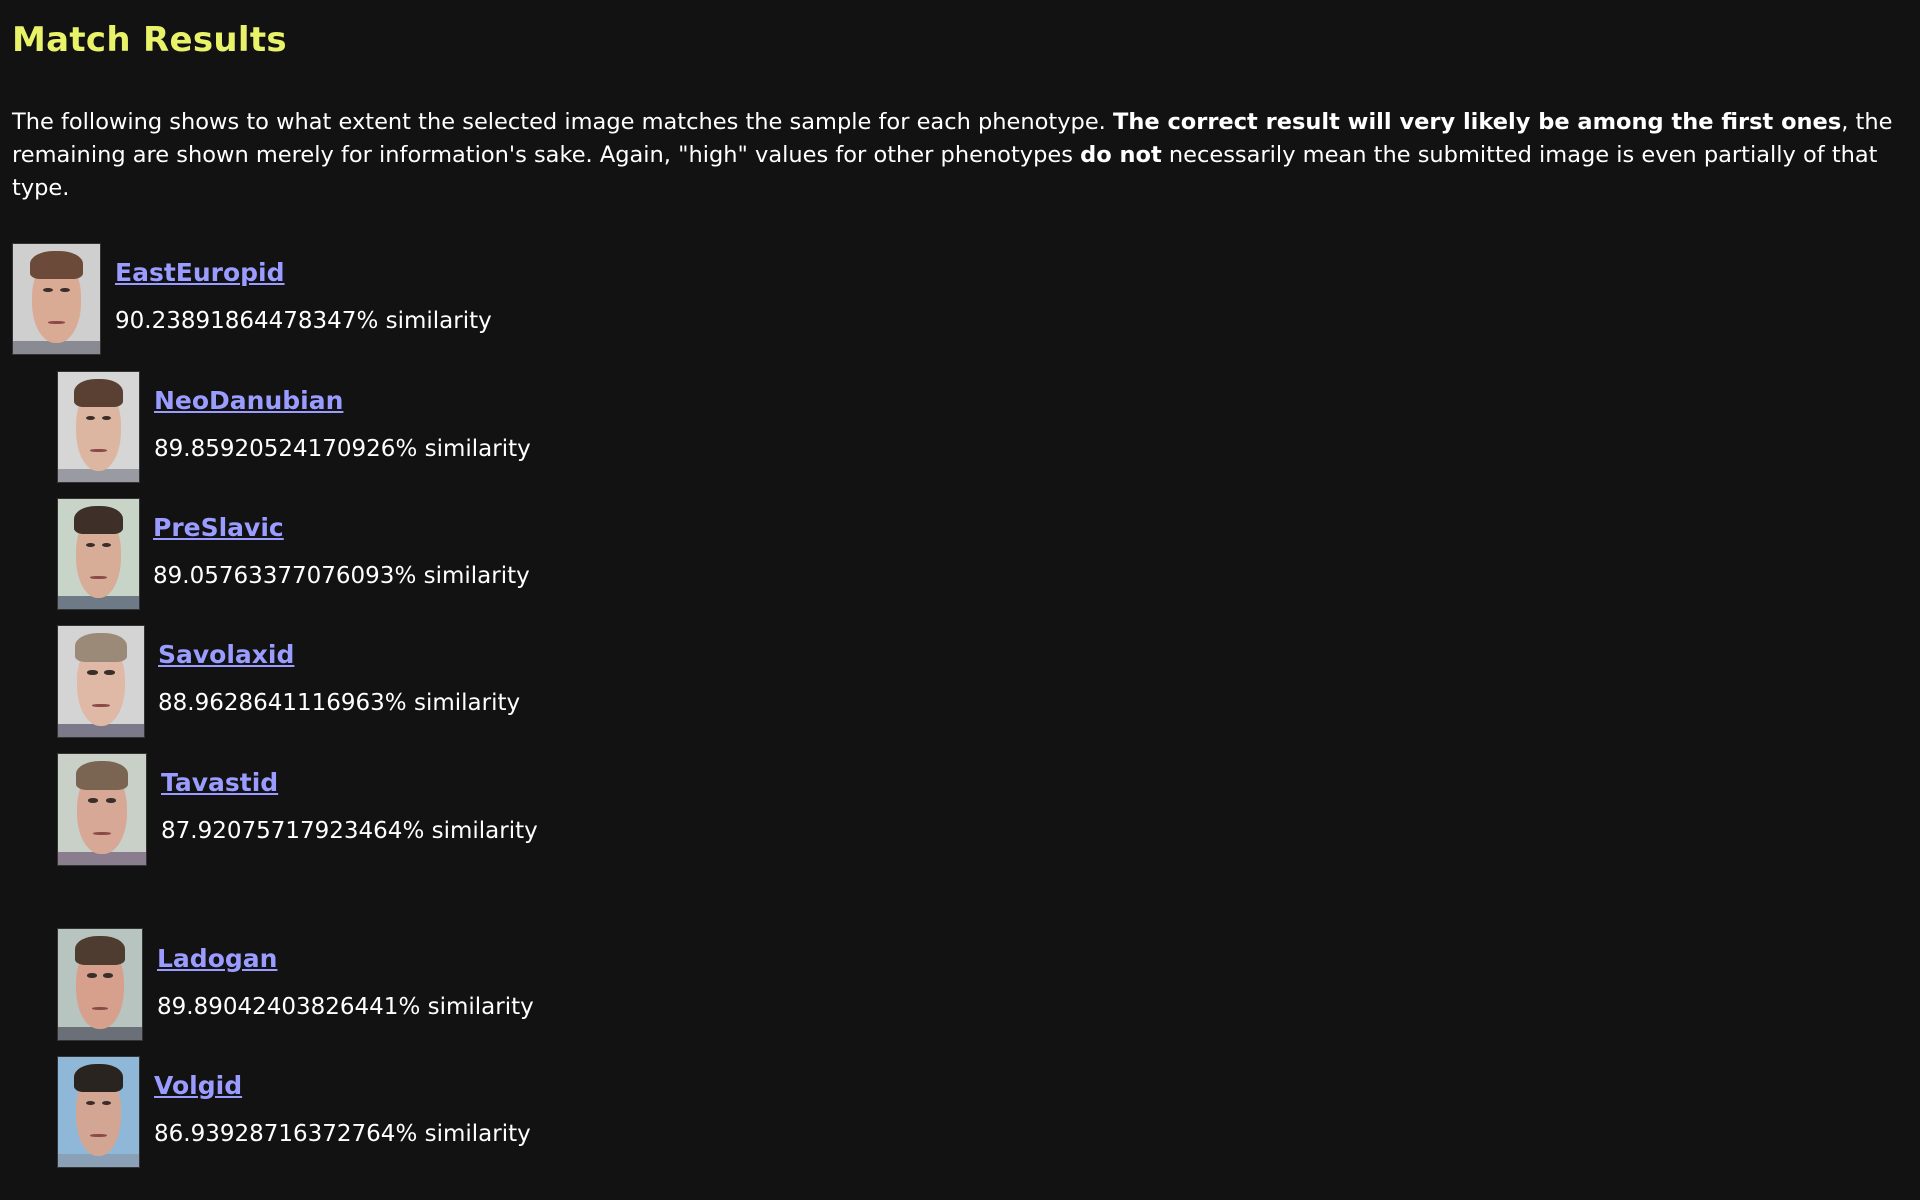 The image size is (1920, 1200). Describe the element at coordinates (339, 703) in the screenshot. I see `similarity-text: 88.9628641116963% similarity` at that location.